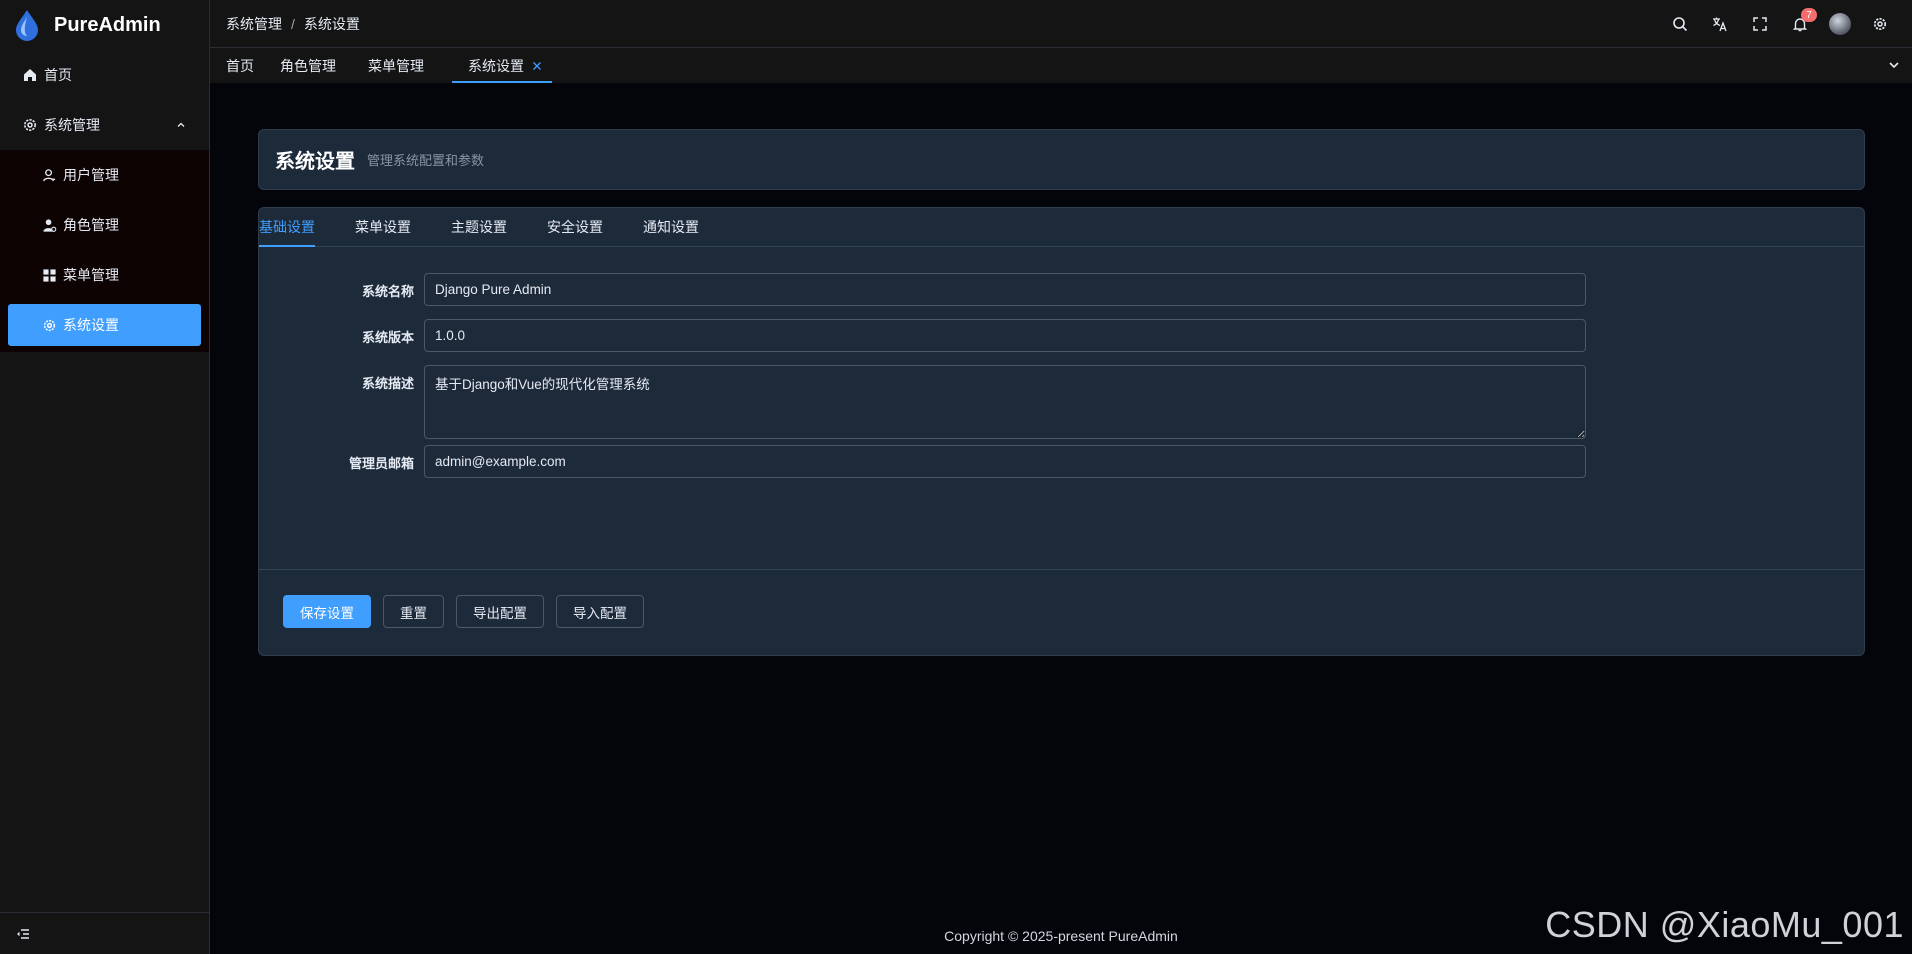 The height and width of the screenshot is (954, 1912). I want to click on page-title: 系统设置, so click(315, 162).